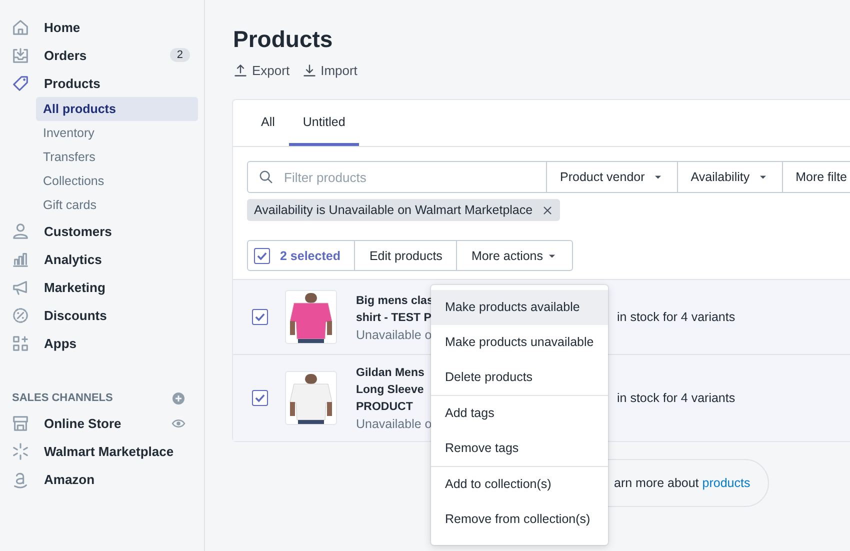  What do you see at coordinates (682, 483) in the screenshot?
I see `help-text: arn more about products` at bounding box center [682, 483].